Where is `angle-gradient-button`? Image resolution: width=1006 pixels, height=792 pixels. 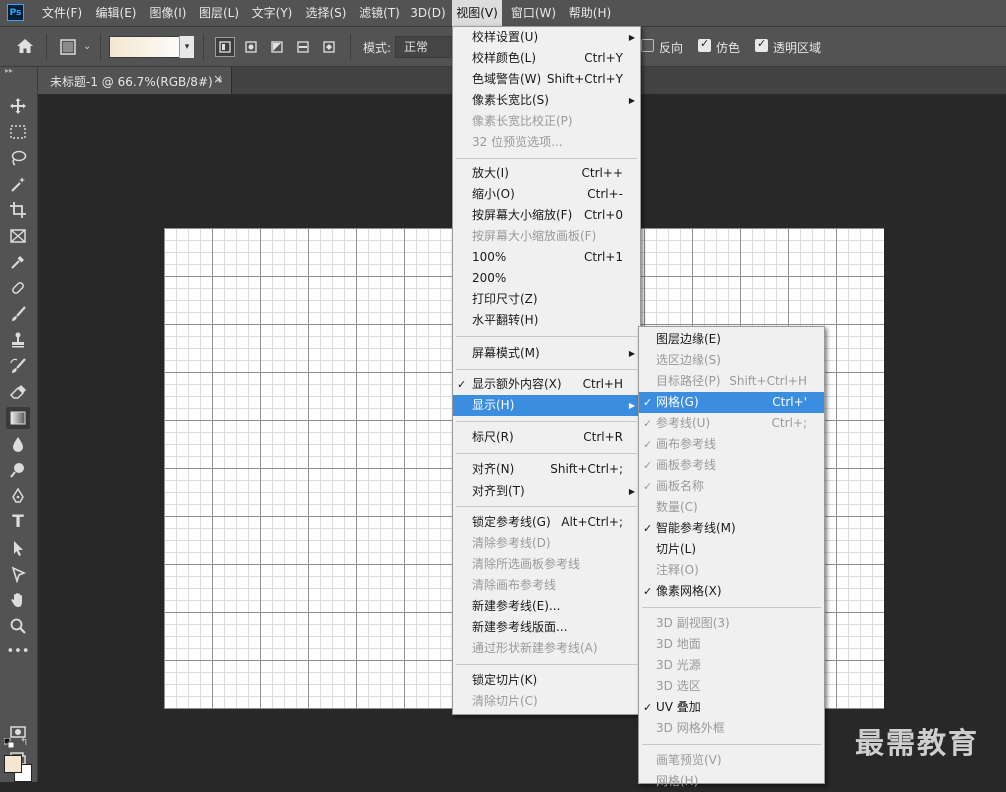
angle-gradient-button is located at coordinates (277, 47).